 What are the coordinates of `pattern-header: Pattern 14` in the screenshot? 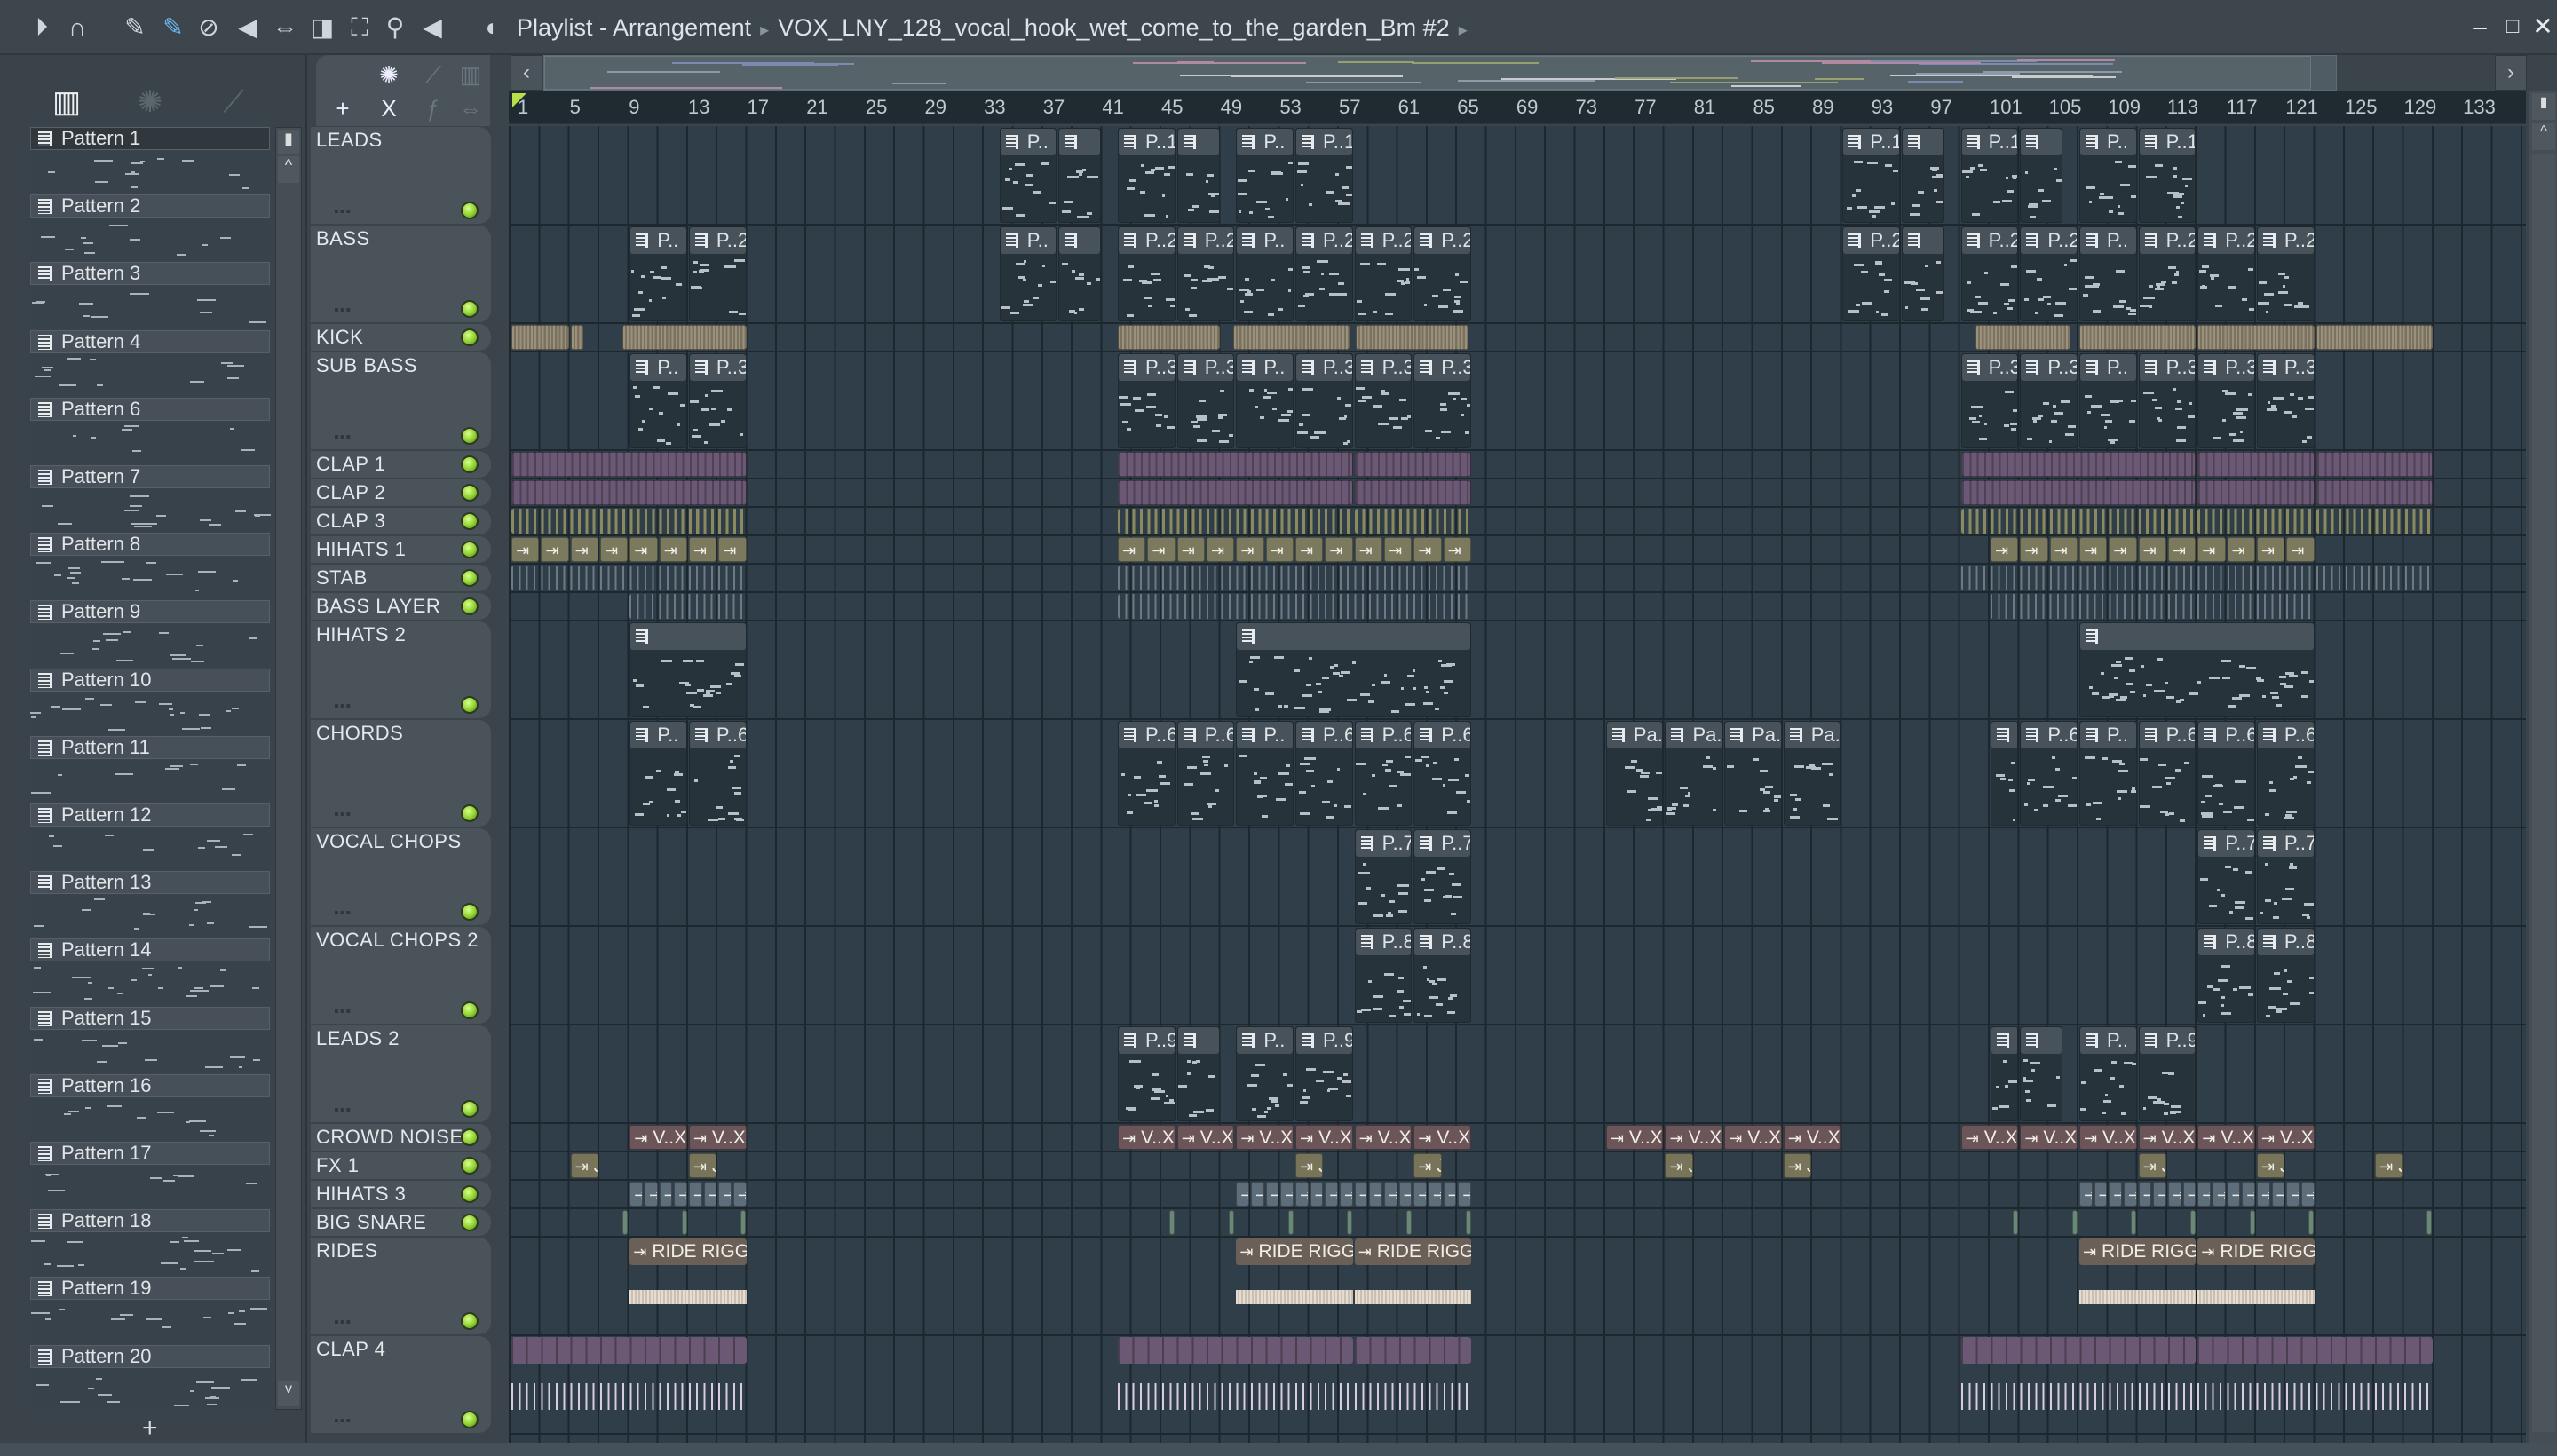 It's located at (150, 950).